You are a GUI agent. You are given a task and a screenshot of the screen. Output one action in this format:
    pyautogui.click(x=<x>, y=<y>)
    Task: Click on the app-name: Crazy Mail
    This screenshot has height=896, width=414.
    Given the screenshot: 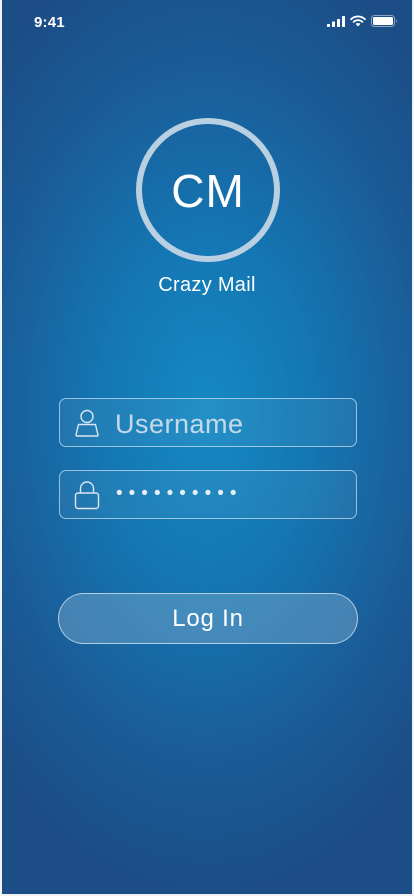 What is the action you would take?
    pyautogui.click(x=207, y=285)
    